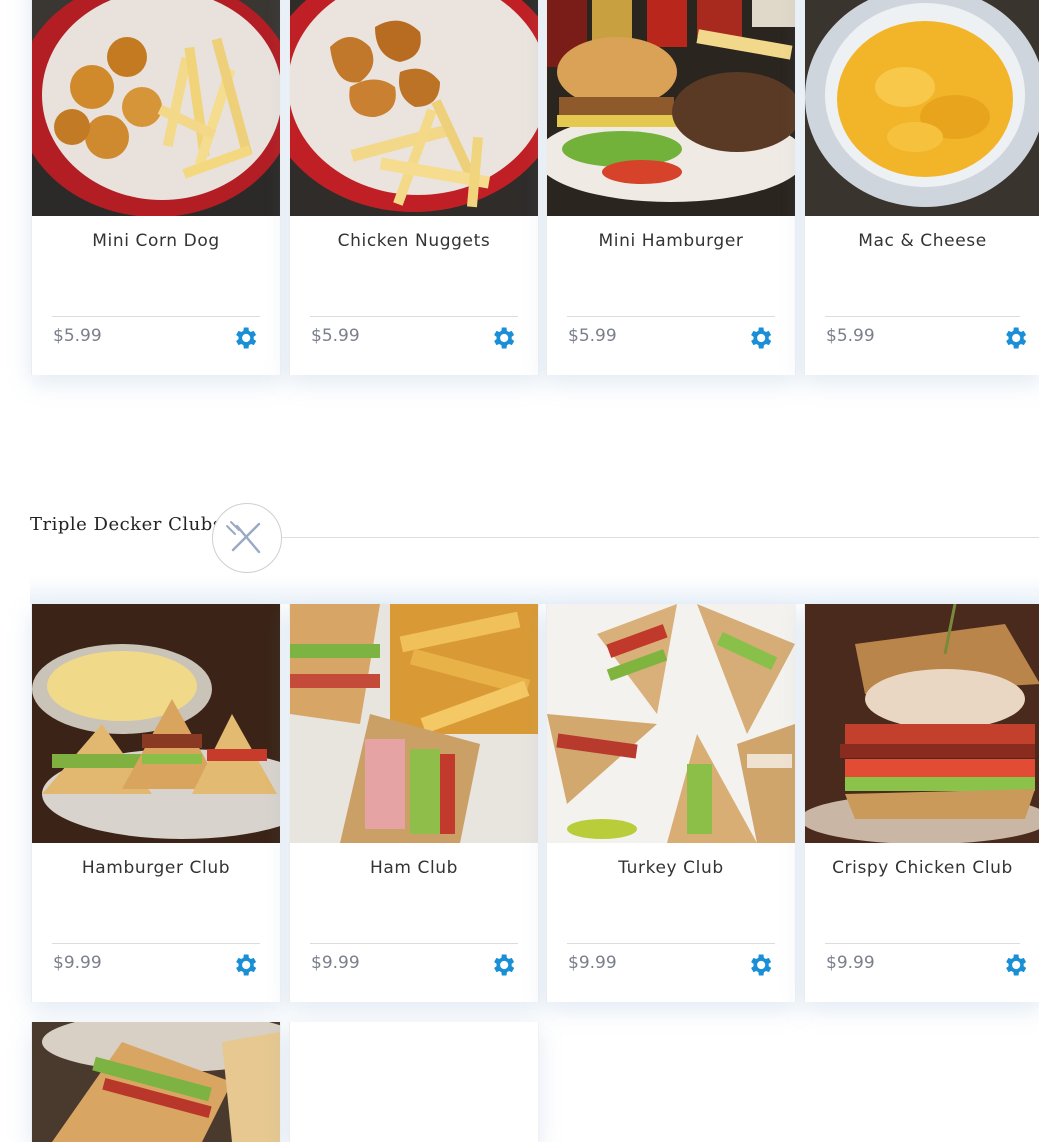  I want to click on menu-card: Mac & Cheese $5.99, so click(921, 187).